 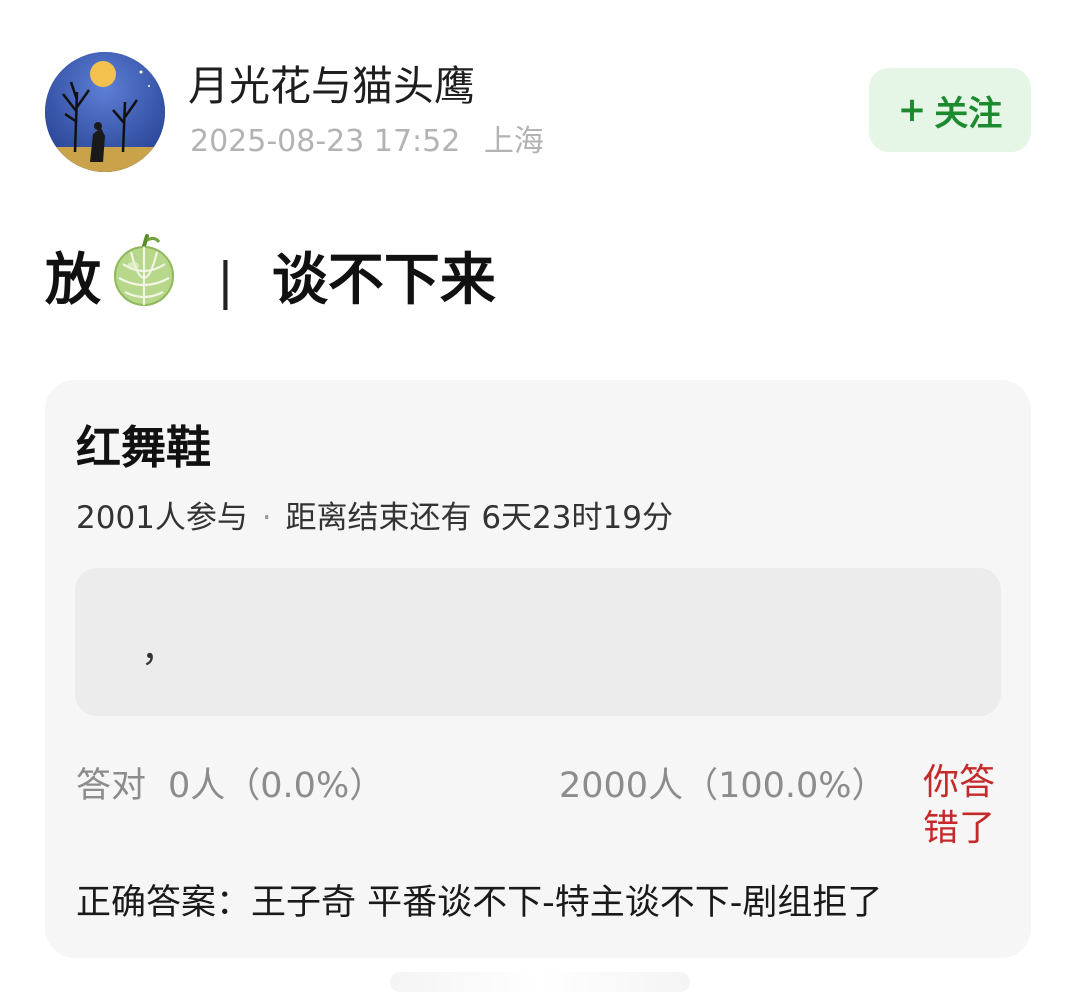 I want to click on post-title-prefix: 放, so click(x=73, y=280).